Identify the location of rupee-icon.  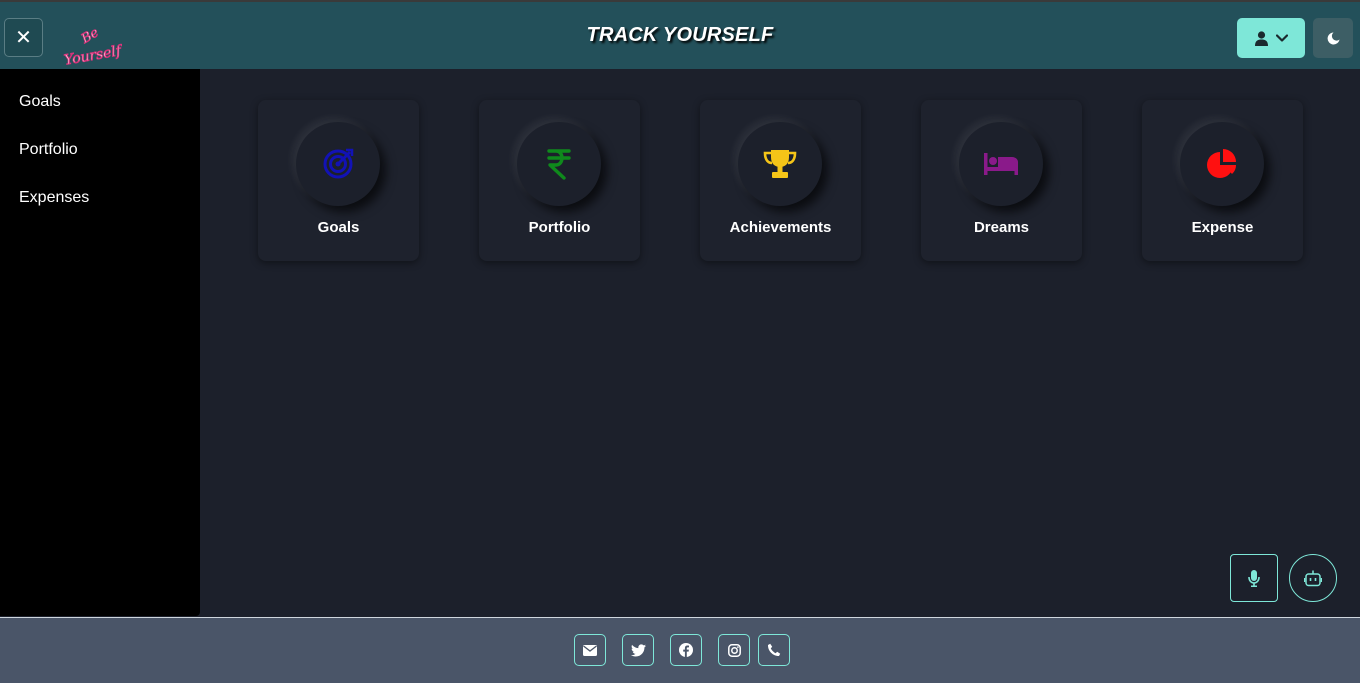
(559, 164).